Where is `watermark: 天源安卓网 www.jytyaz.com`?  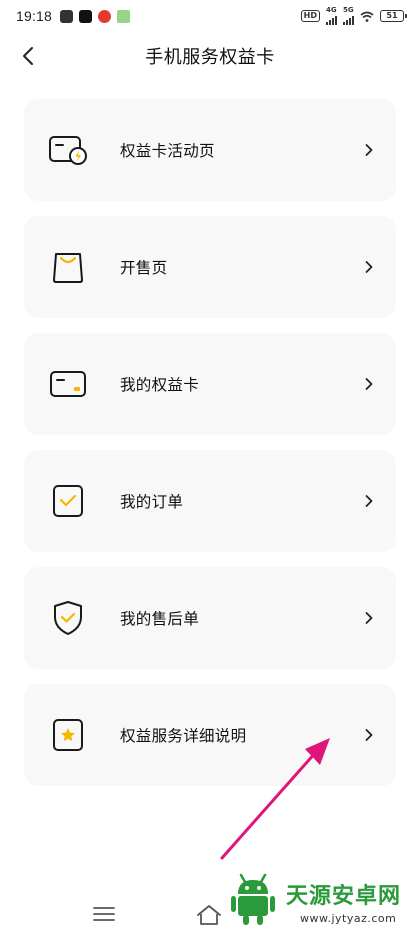 watermark: 天源安卓网 www.jytyaz.com is located at coordinates (324, 904).